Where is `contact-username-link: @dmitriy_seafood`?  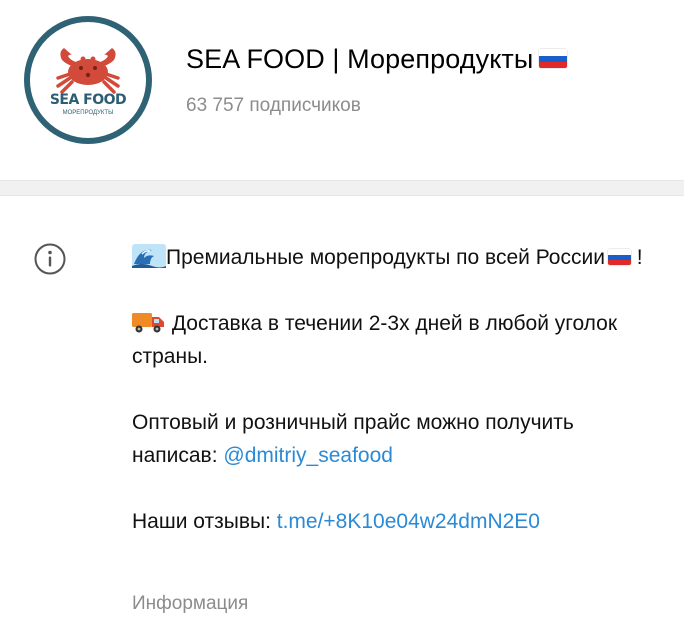 contact-username-link: @dmitriy_seafood is located at coordinates (308, 455).